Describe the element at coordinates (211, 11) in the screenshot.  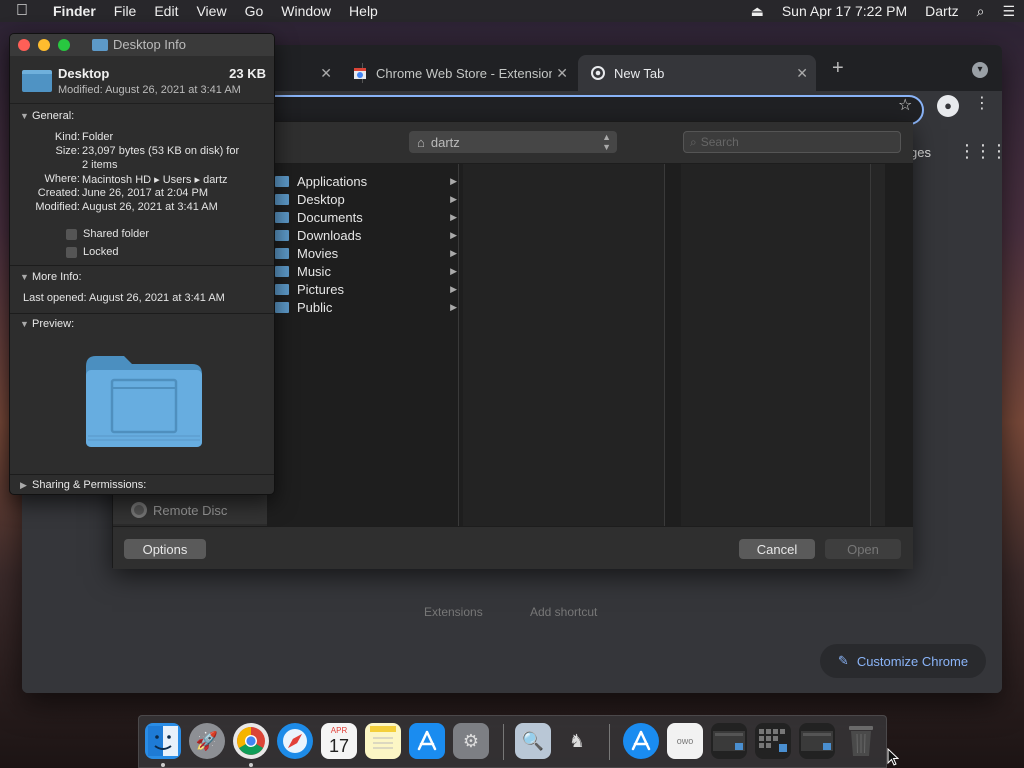
I see `menu-view: View` at that location.